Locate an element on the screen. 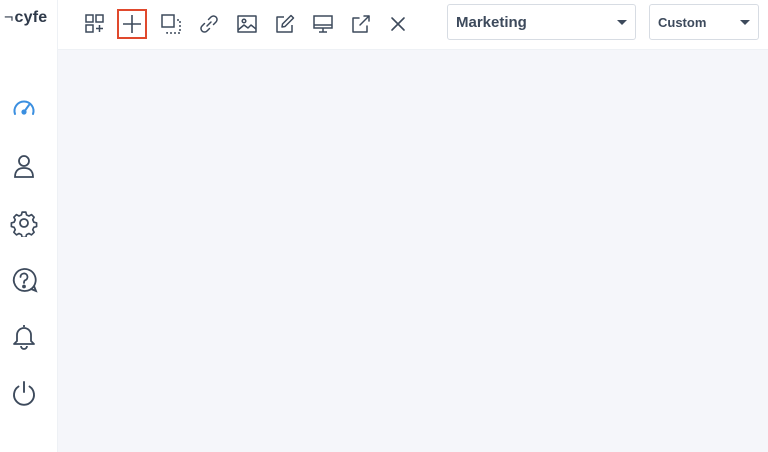 The height and width of the screenshot is (452, 768). delete-dashboard-button is located at coordinates (398, 24).